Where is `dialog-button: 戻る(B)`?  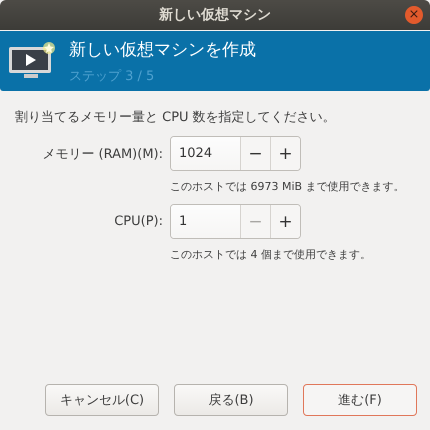 dialog-button: 戻る(B) is located at coordinates (231, 400).